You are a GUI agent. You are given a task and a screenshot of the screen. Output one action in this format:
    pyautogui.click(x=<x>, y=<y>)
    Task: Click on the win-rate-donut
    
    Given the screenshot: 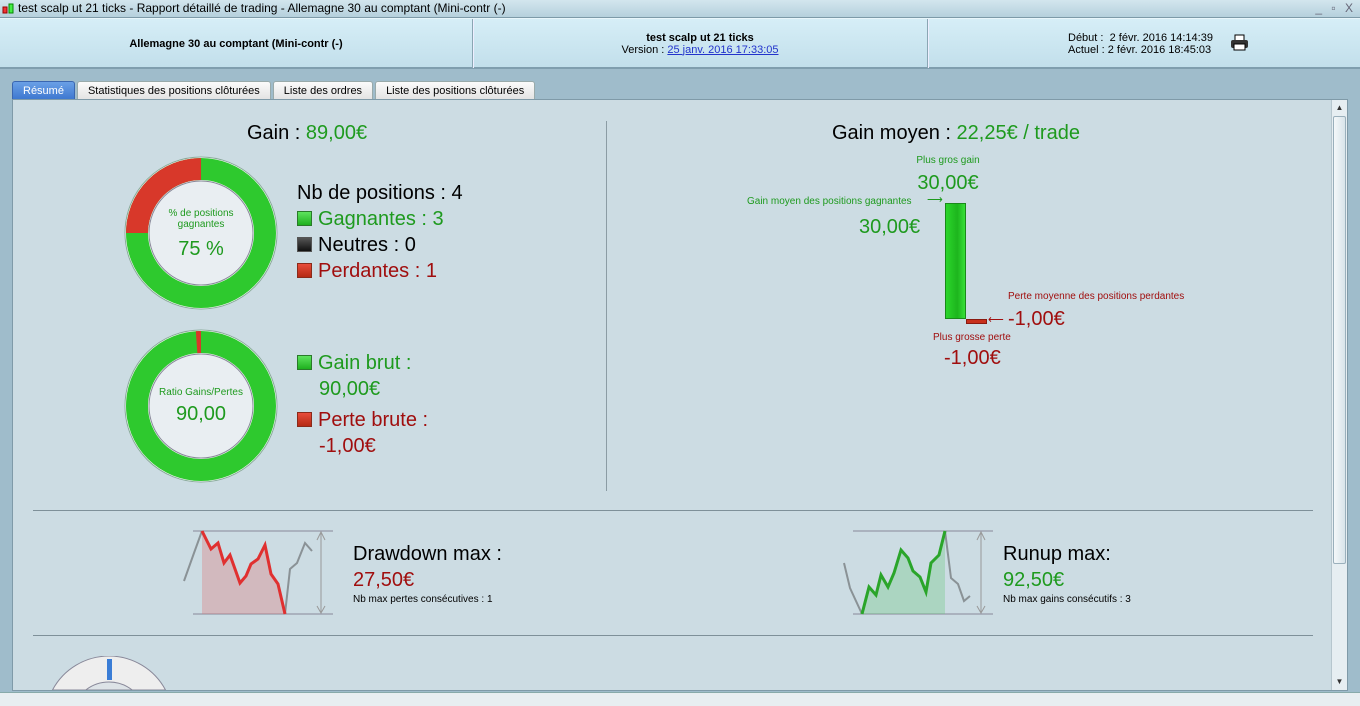 What is the action you would take?
    pyautogui.click(x=201, y=233)
    